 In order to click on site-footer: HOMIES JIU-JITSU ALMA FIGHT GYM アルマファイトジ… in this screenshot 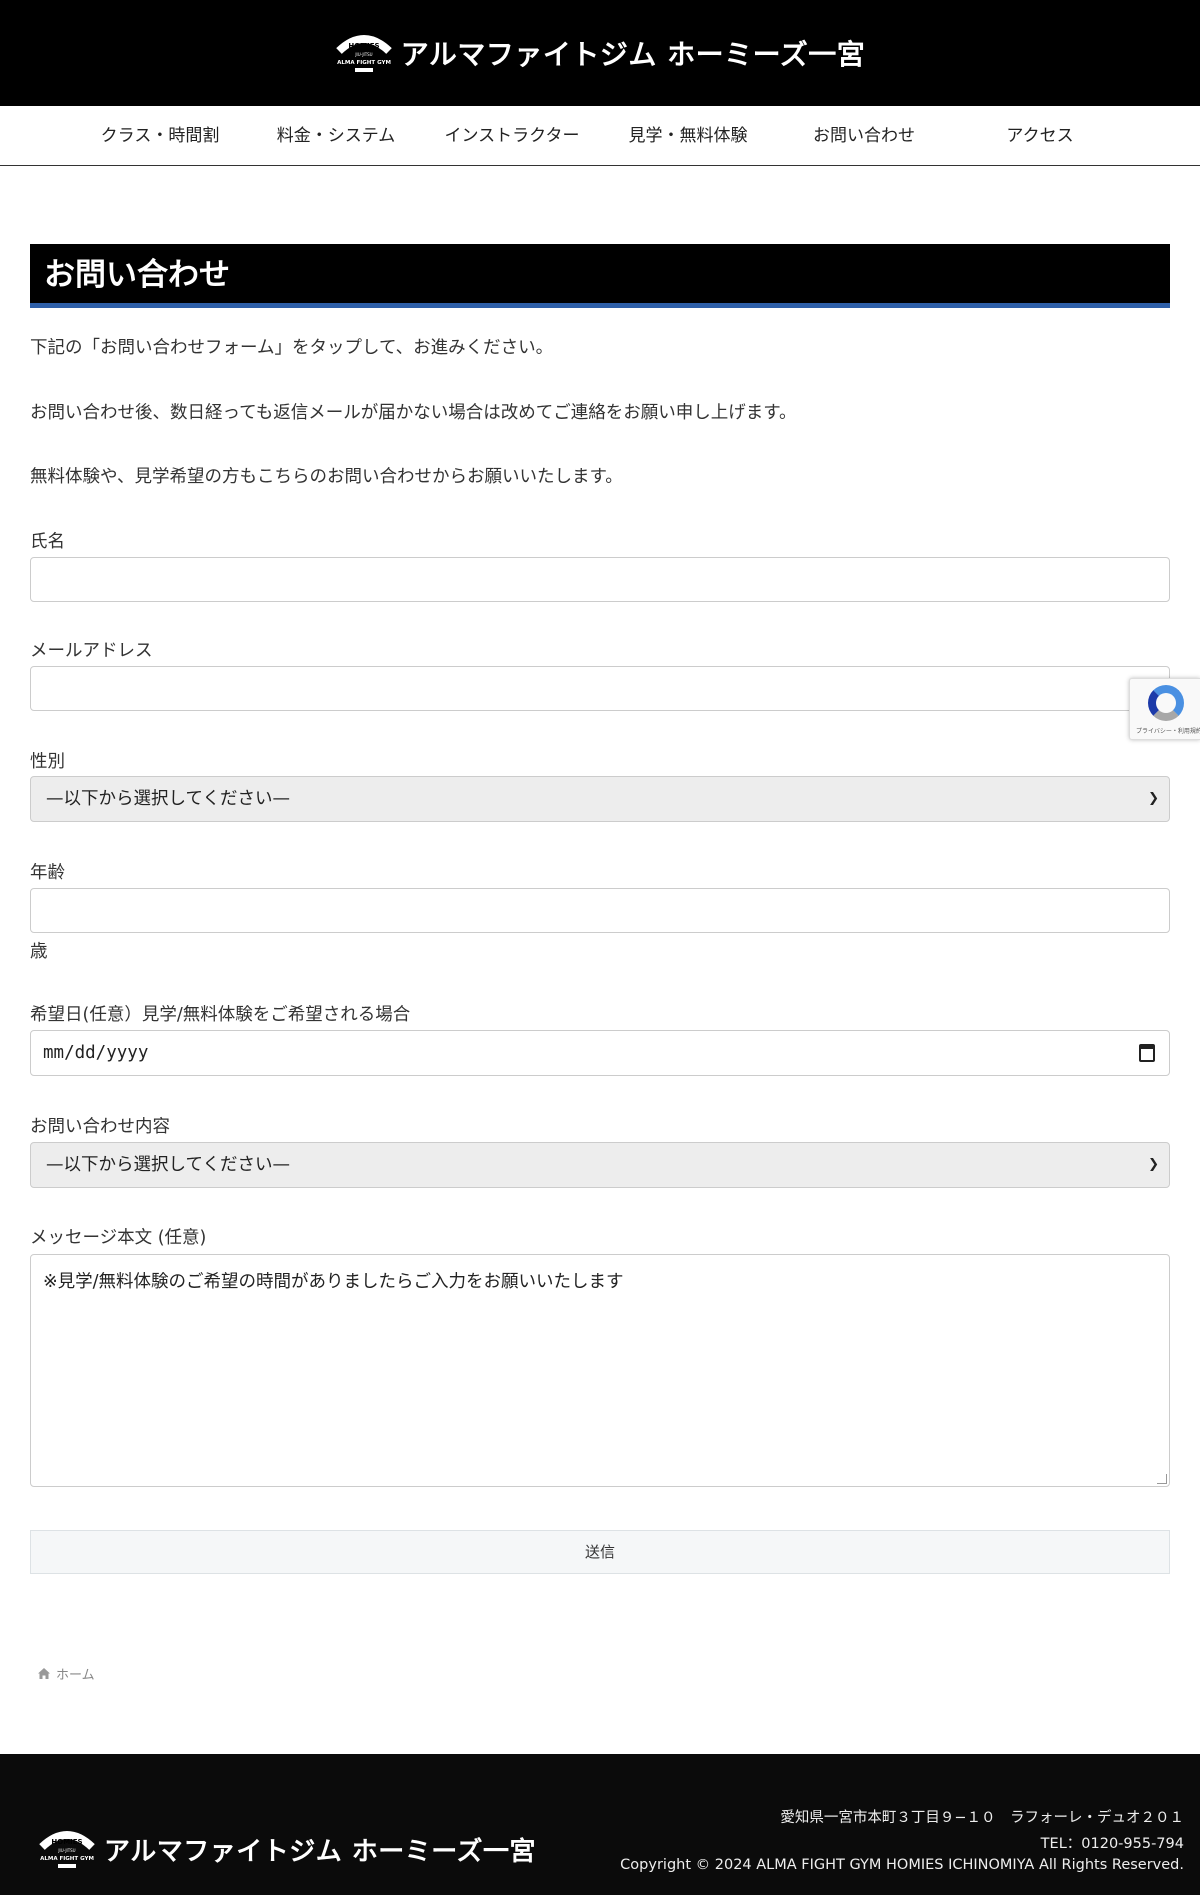, I will do `click(600, 1824)`.